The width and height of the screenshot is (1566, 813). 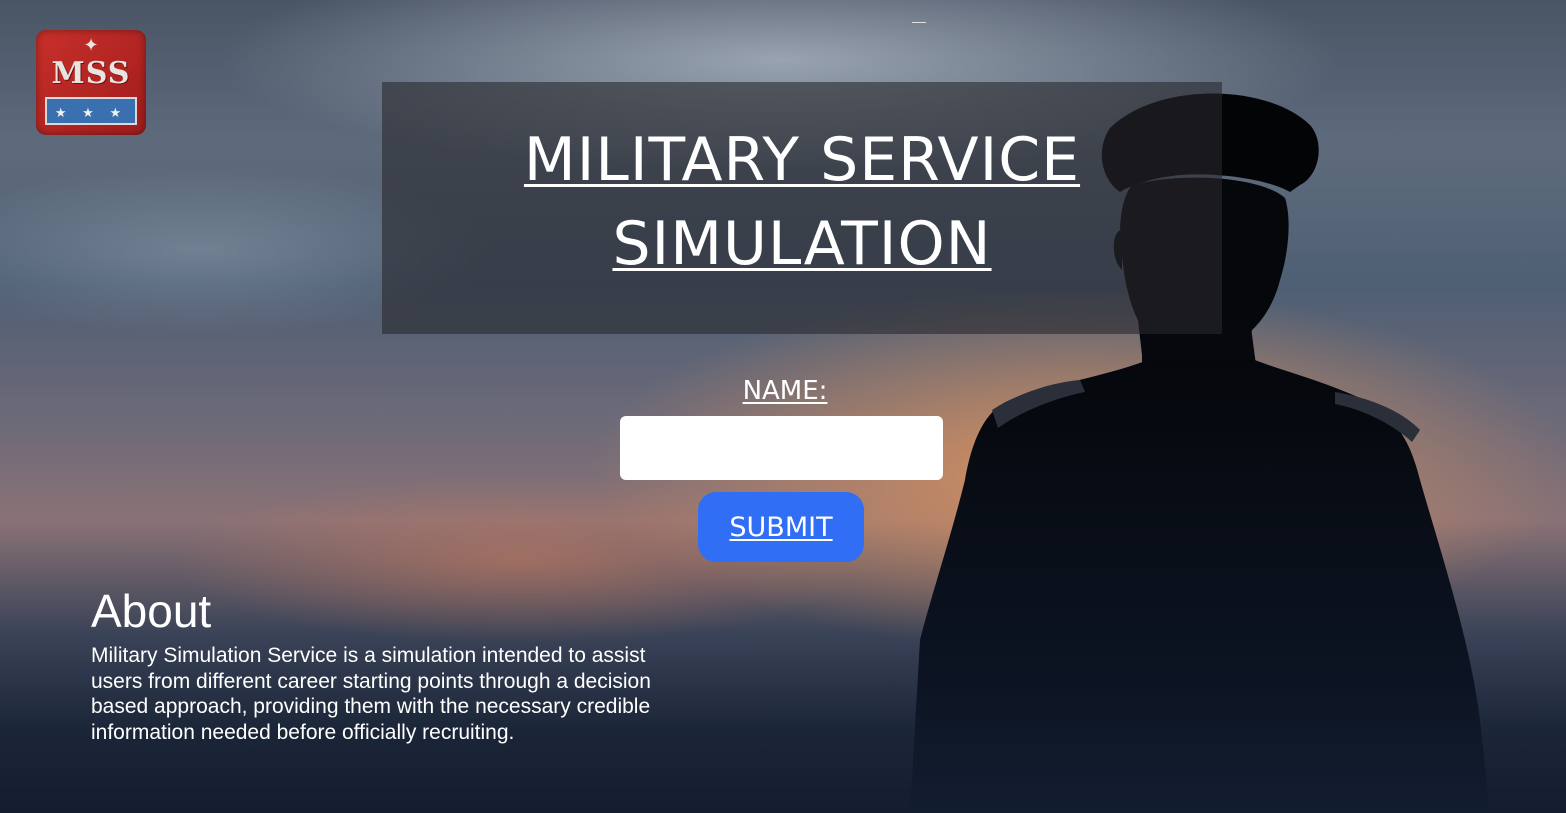 What do you see at coordinates (802, 202) in the screenshot?
I see `page-title: MILITARY SERVICE SIMULATION` at bounding box center [802, 202].